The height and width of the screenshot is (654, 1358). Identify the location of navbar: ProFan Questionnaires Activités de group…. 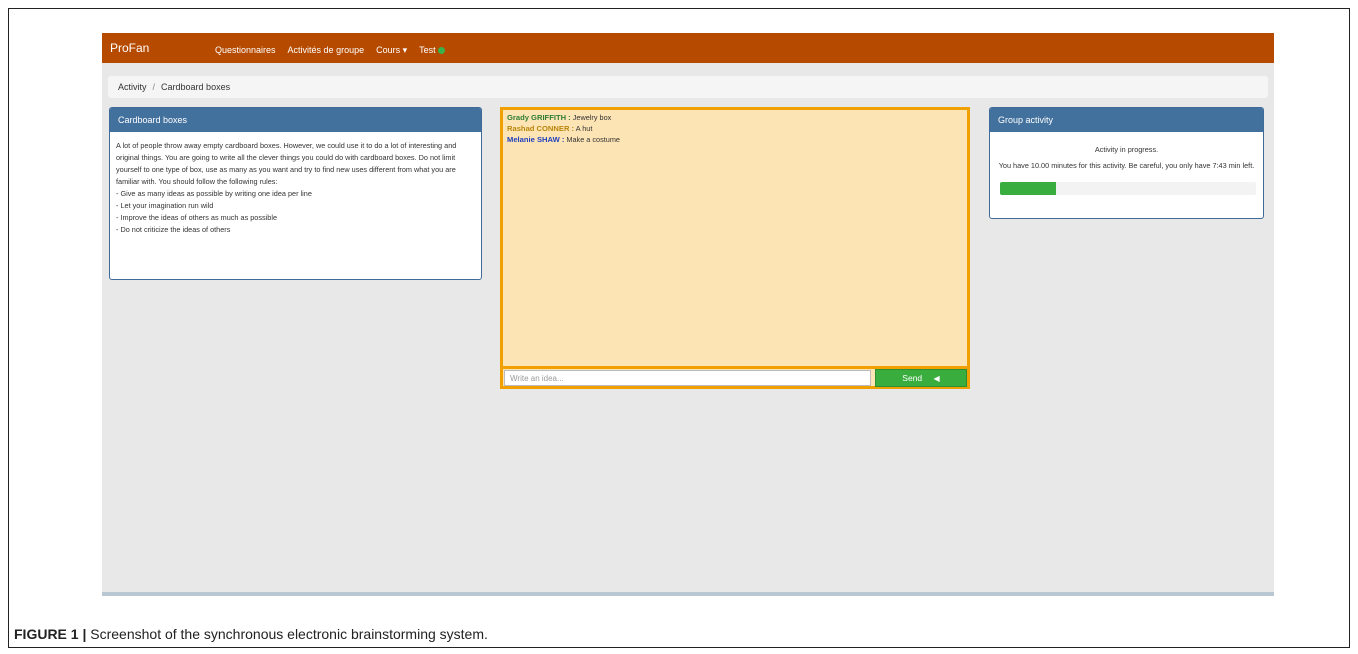
(688, 48).